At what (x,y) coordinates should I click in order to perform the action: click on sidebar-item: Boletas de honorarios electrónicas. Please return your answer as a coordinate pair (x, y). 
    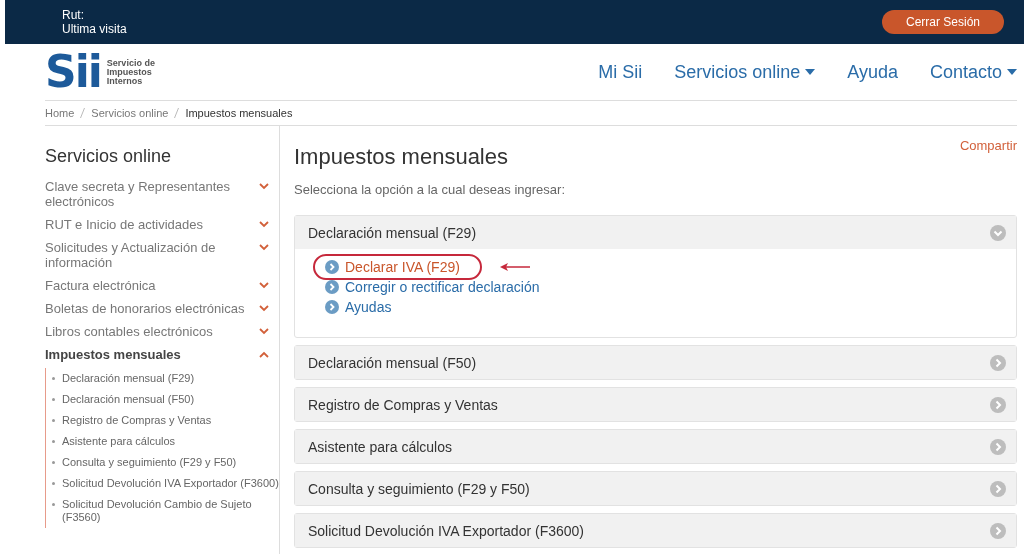
    Looking at the image, I should click on (145, 308).